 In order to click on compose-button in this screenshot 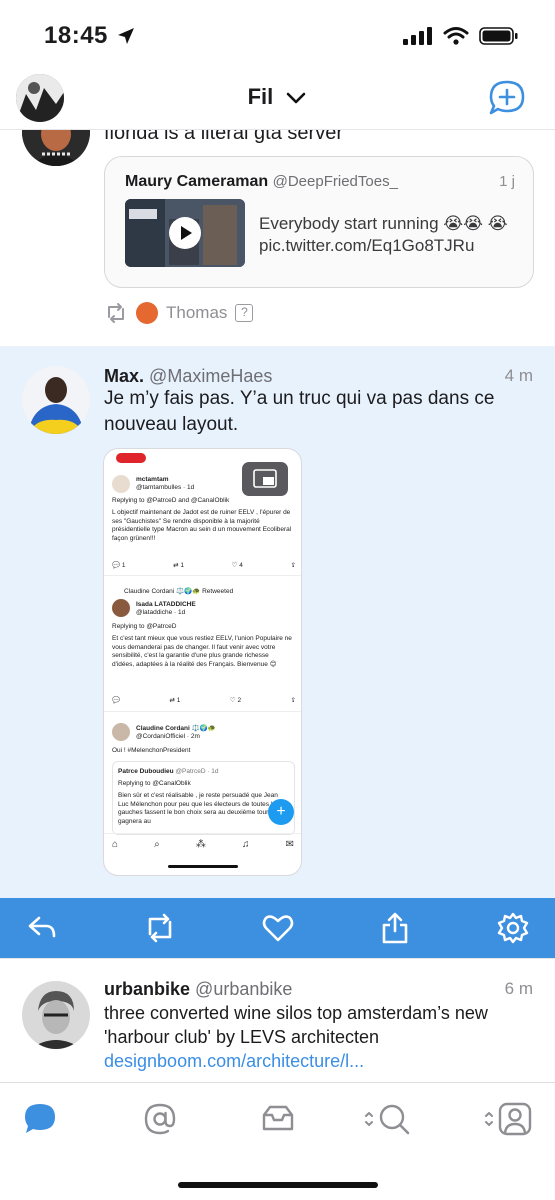, I will do `click(507, 98)`.